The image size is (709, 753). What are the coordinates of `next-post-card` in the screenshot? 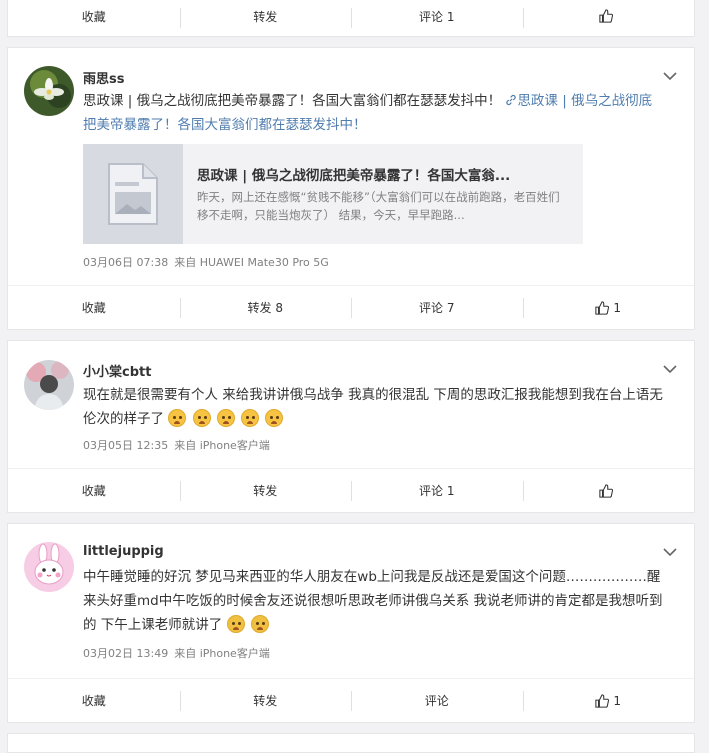 It's located at (351, 743).